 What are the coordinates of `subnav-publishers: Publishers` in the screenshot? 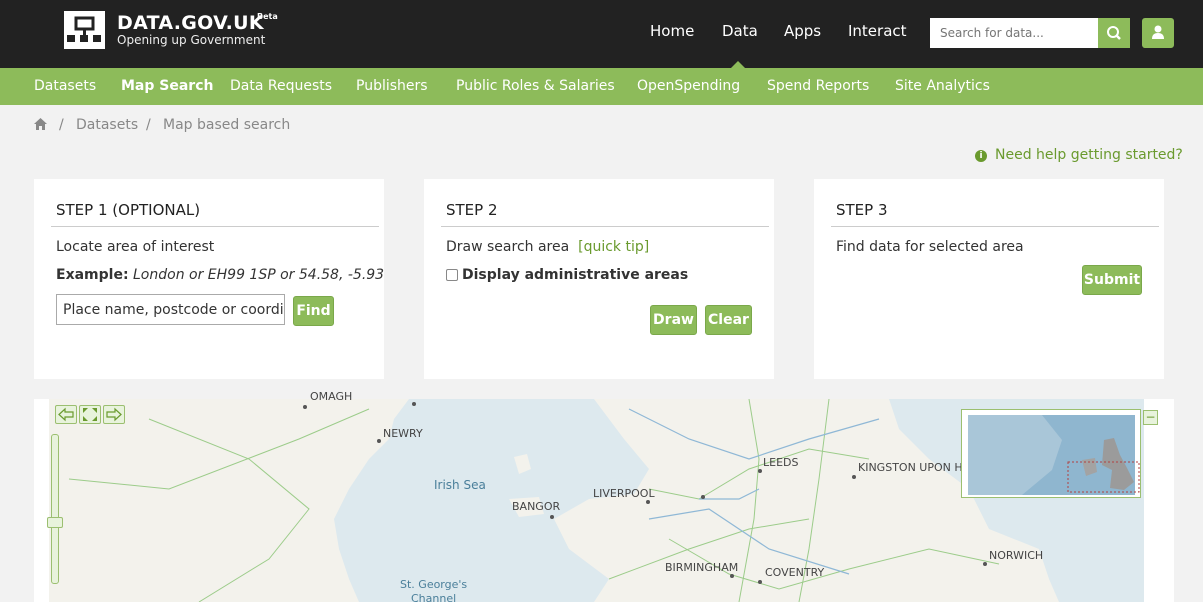 It's located at (392, 86).